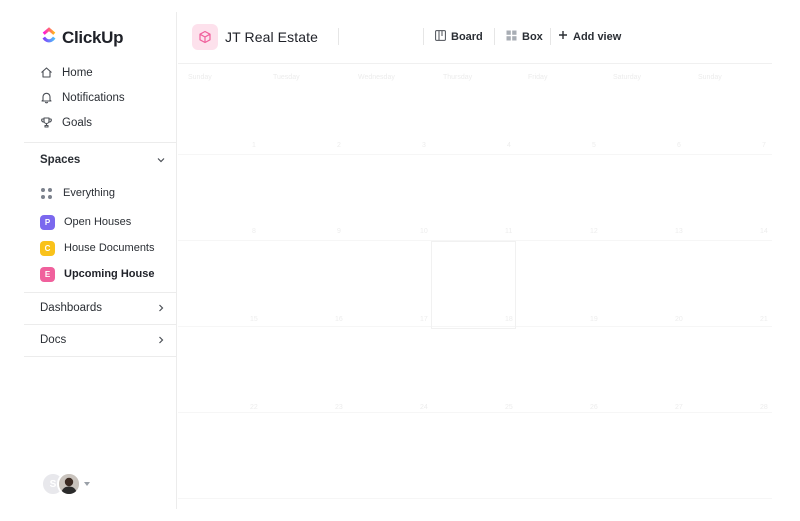  Describe the element at coordinates (376, 77) in the screenshot. I see `calendar-day-header: Wednesday` at that location.